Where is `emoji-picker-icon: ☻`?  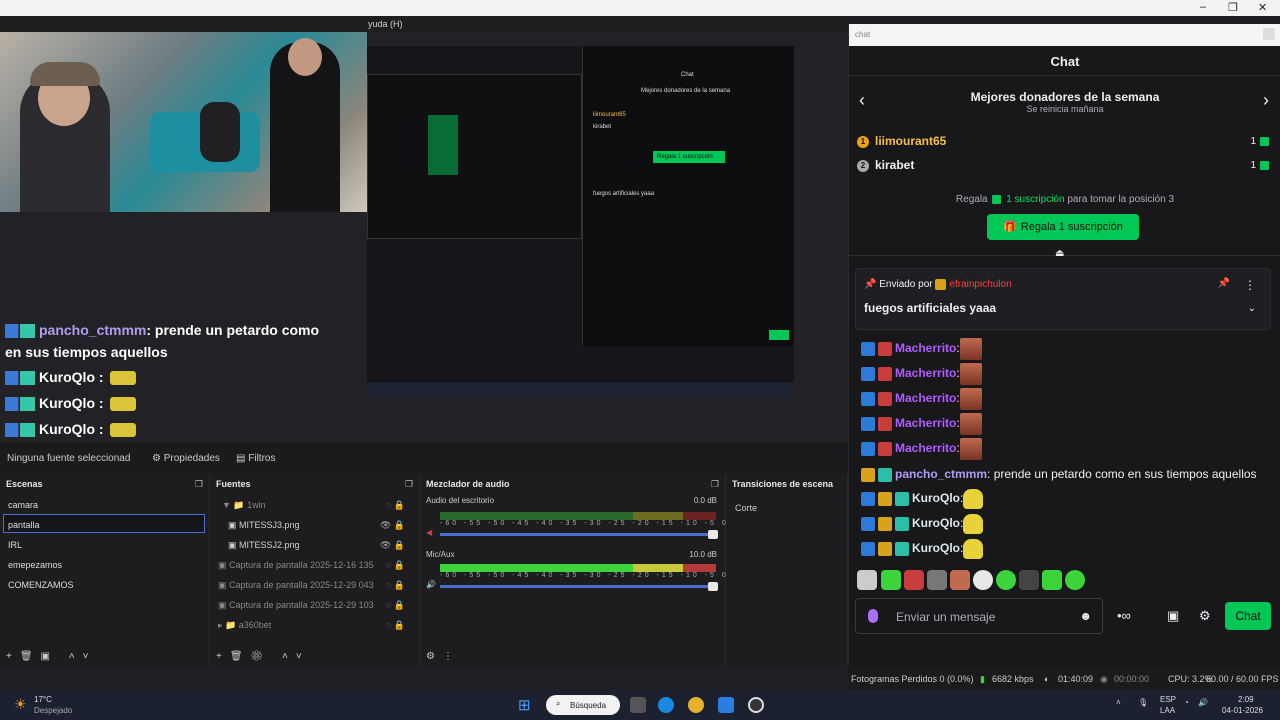 emoji-picker-icon: ☻ is located at coordinates (1085, 616).